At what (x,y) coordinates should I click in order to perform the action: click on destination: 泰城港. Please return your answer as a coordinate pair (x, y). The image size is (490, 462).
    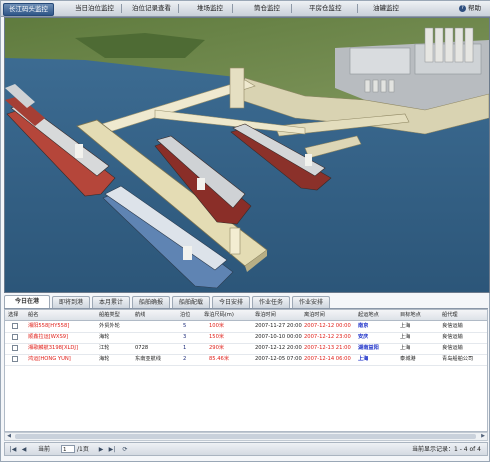
    Looking at the image, I should click on (408, 359).